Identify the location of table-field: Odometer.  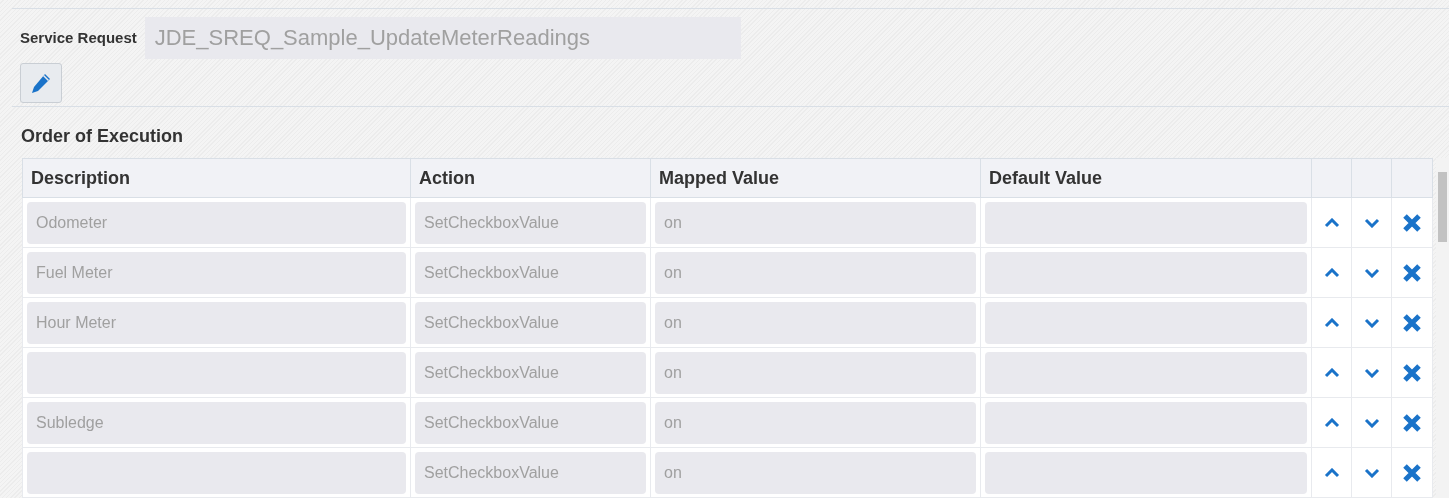
(216, 222).